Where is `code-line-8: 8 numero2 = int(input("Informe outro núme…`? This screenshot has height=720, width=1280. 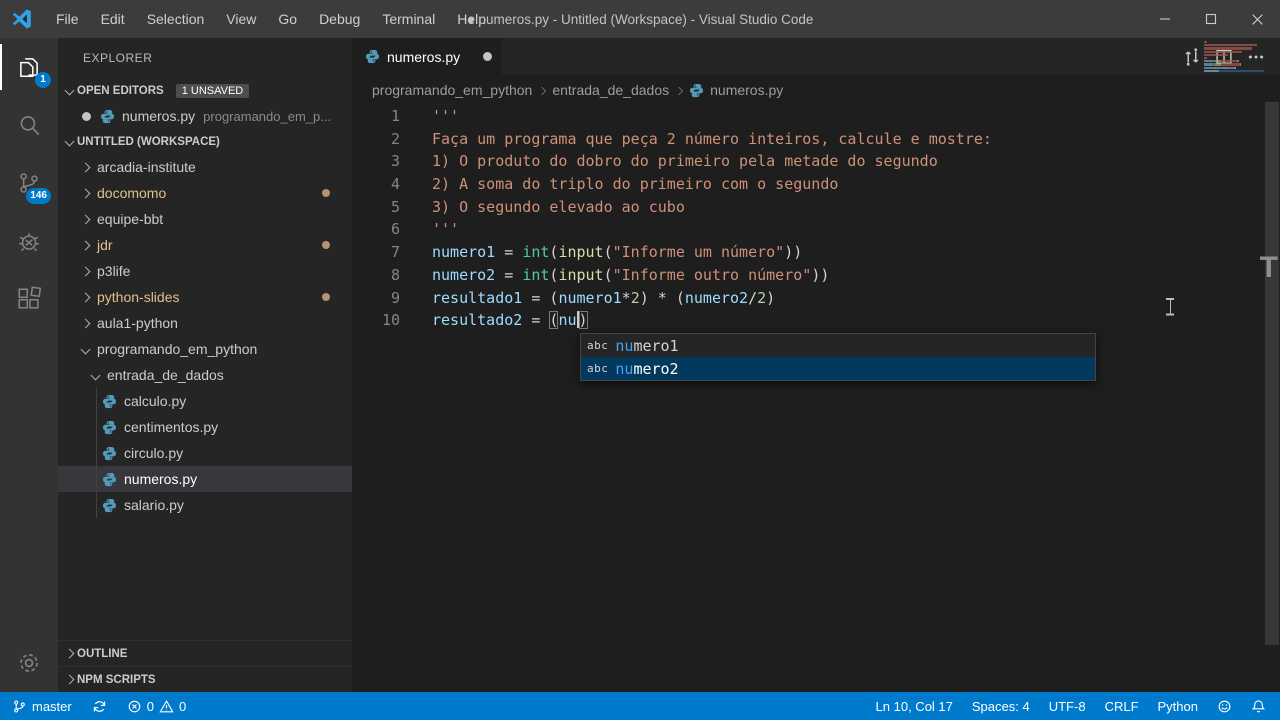 code-line-8: 8 numero2 = int(input("Informe outro núme… is located at coordinates (808, 275).